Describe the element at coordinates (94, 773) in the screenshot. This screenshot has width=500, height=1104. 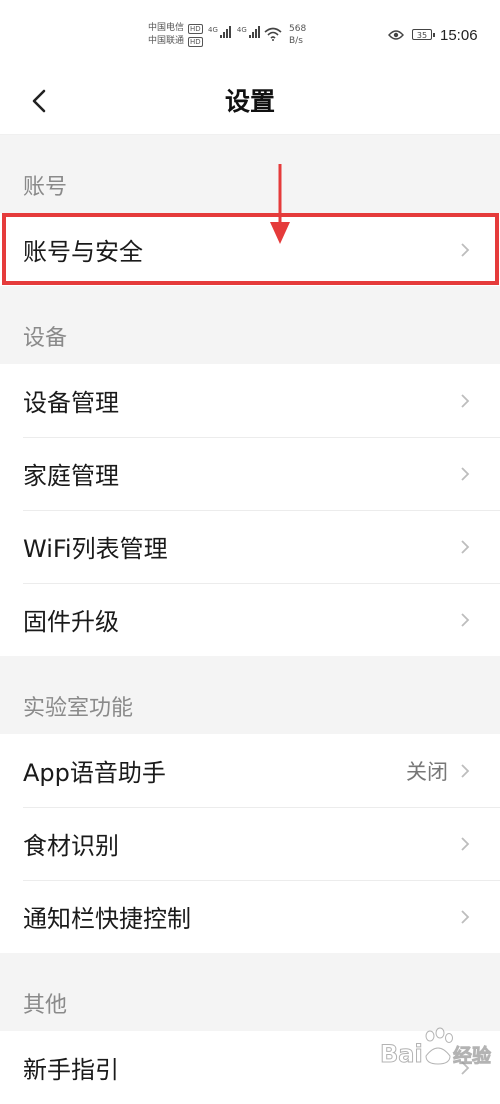
I see `row-label: App语音助手` at that location.